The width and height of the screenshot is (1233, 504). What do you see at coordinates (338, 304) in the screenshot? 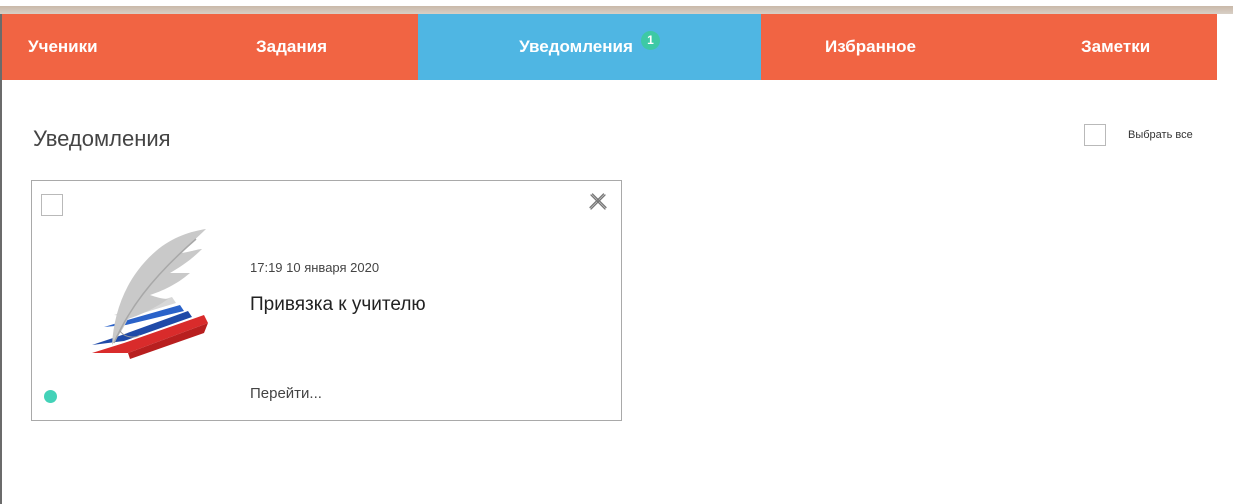
I see `notification-title: Привязка к учителю` at bounding box center [338, 304].